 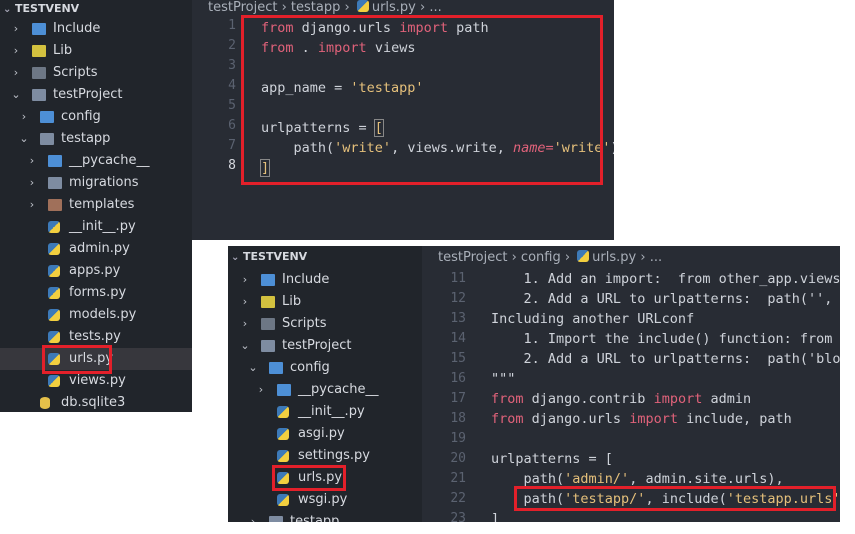 I want to click on tree-item: › templates, so click(x=96, y=205).